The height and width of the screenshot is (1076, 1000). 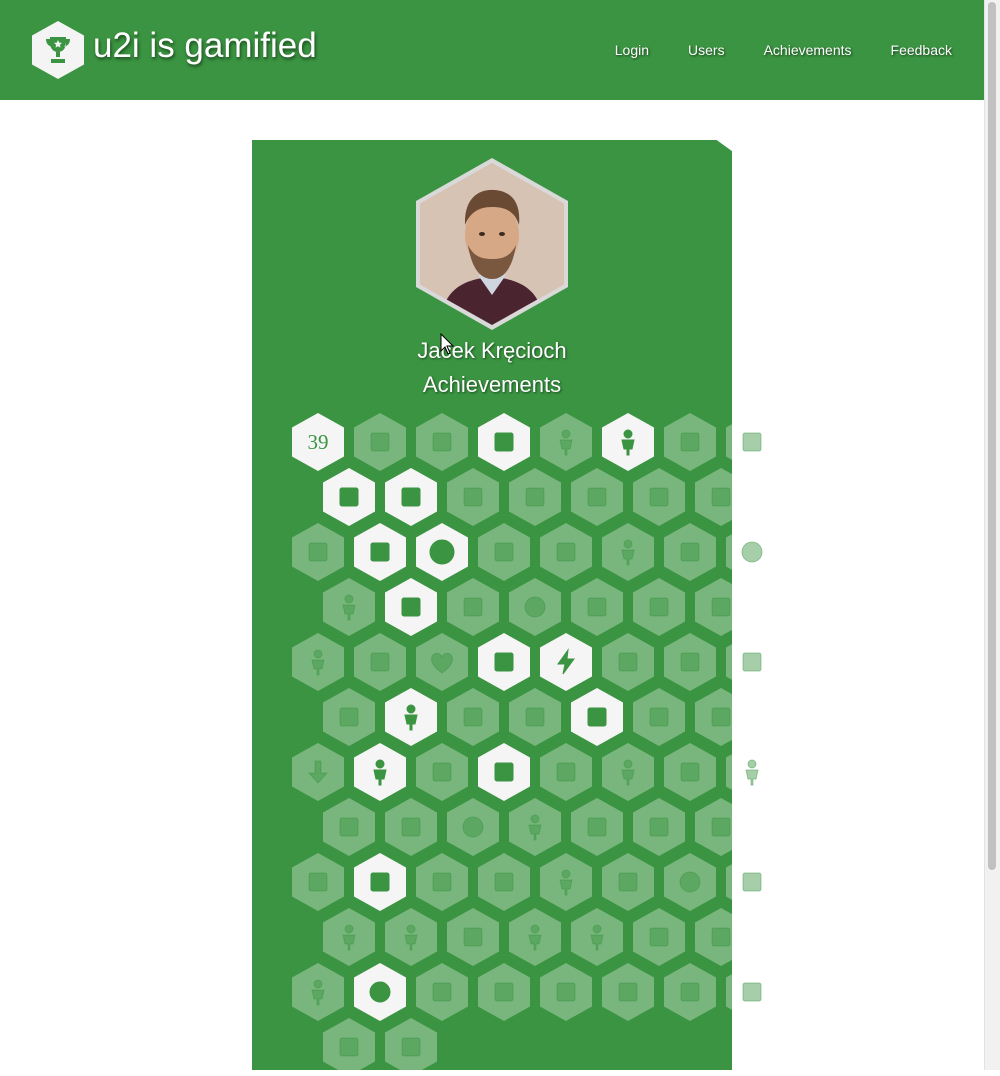 I want to click on dentist-badge, so click(x=752, y=992).